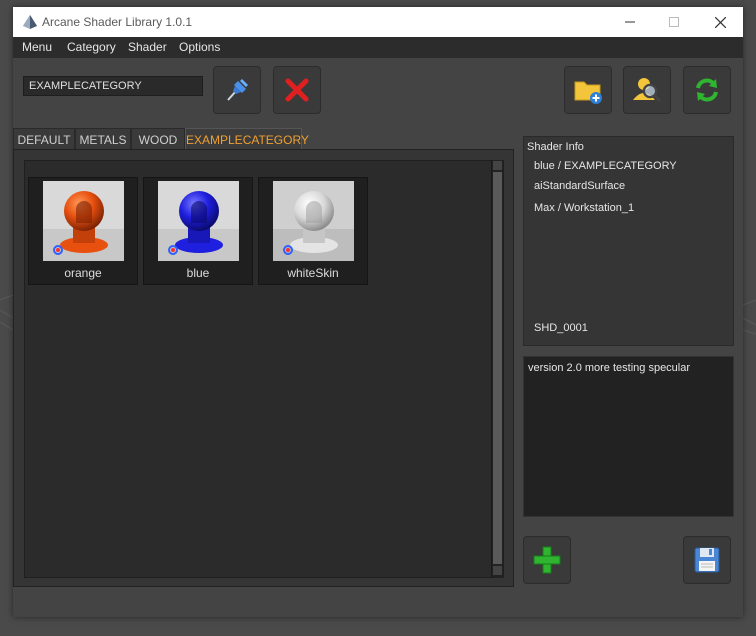 This screenshot has height=636, width=756. I want to click on shader-id: SHD_0001, so click(561, 328).